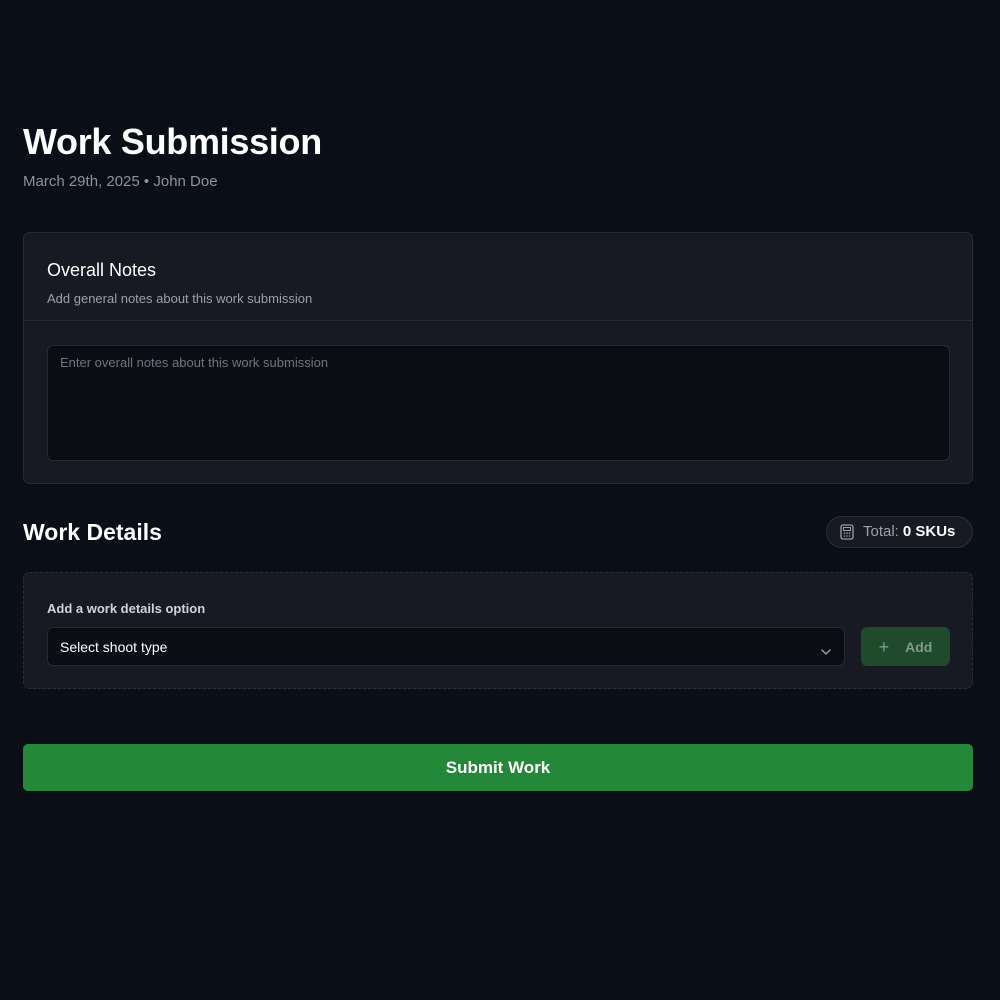 The height and width of the screenshot is (1000, 1000). What do you see at coordinates (185, 181) in the screenshot?
I see `submission-author: John Doe` at bounding box center [185, 181].